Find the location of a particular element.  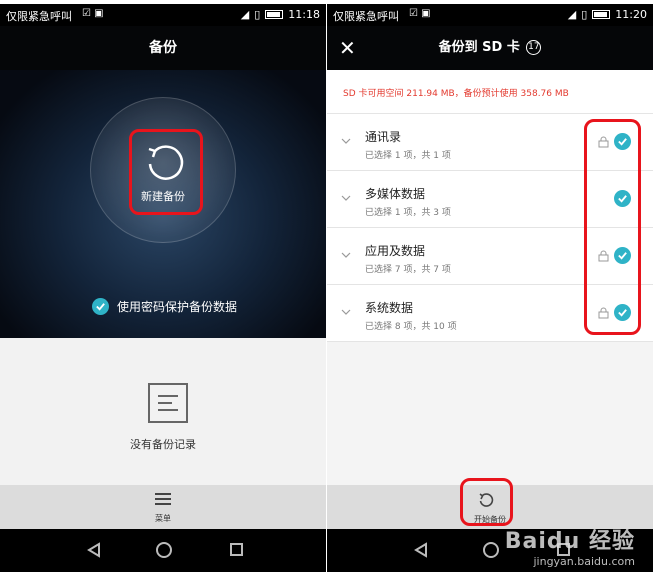

item-subtitle: 已选择 8 项，共 10 项 is located at coordinates (411, 327).